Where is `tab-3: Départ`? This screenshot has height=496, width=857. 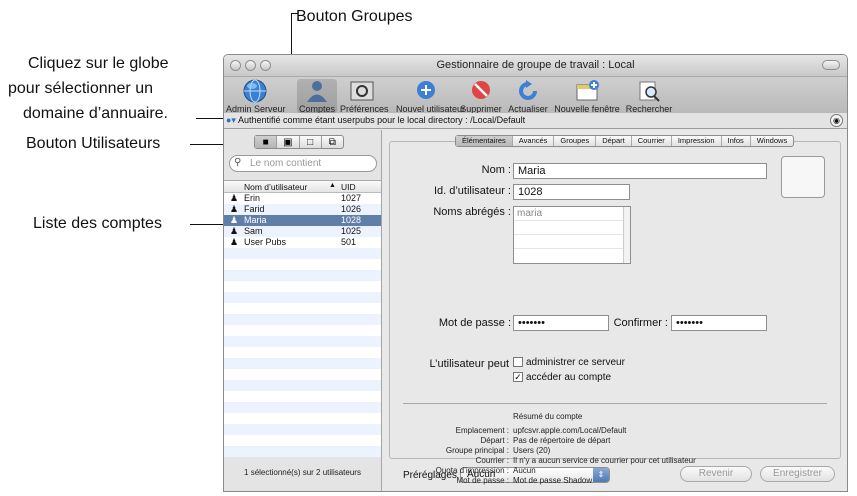
tab-3: Départ is located at coordinates (614, 141).